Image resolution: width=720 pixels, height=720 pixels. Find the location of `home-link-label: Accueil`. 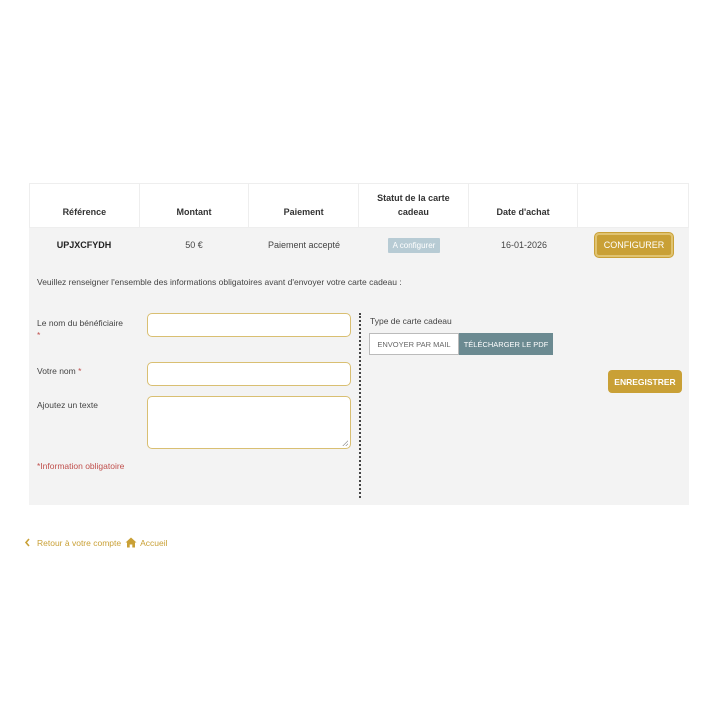

home-link-label: Accueil is located at coordinates (154, 542).